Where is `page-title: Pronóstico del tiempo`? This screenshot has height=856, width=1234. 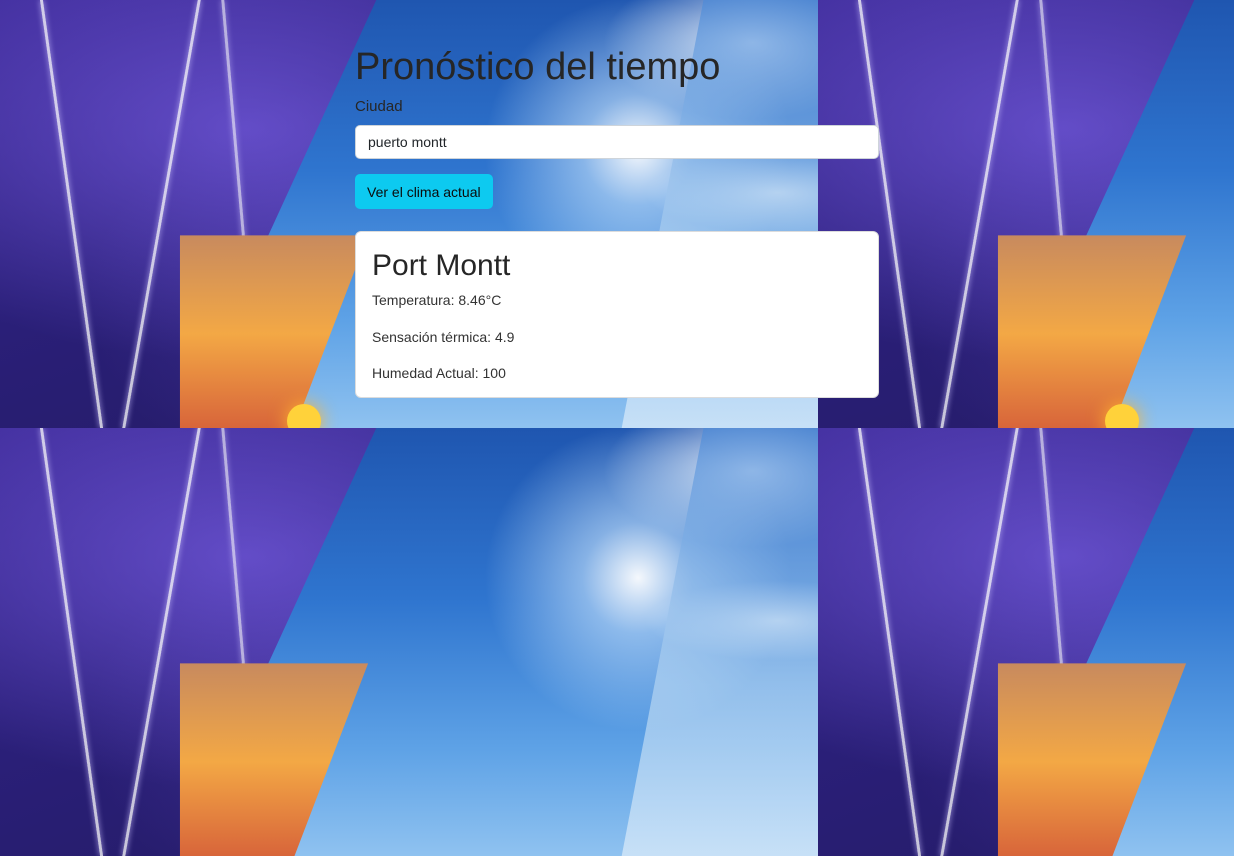 page-title: Pronóstico del tiempo is located at coordinates (538, 67).